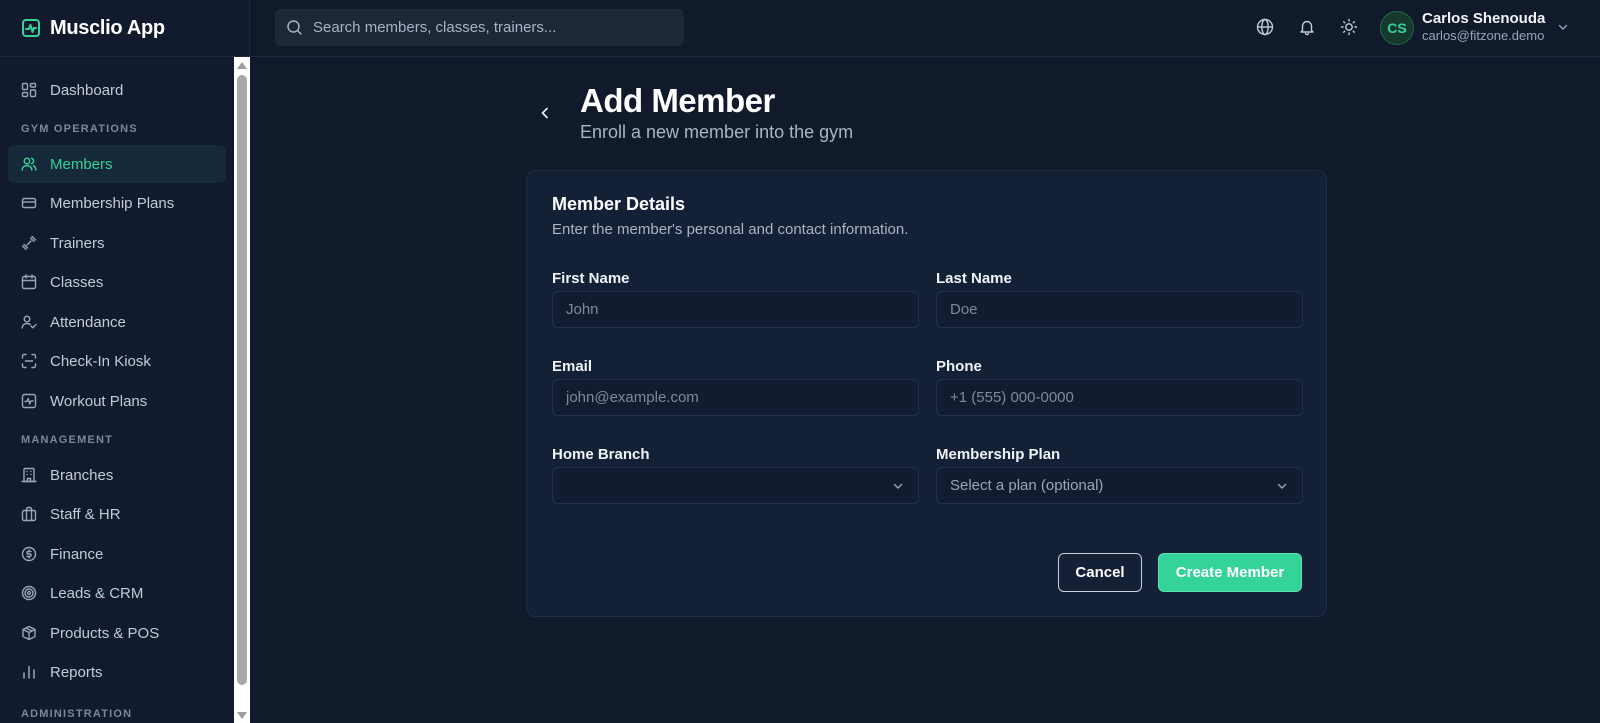 Image resolution: width=1600 pixels, height=723 pixels. What do you see at coordinates (1230, 572) in the screenshot?
I see `create-member-button: Create Member` at bounding box center [1230, 572].